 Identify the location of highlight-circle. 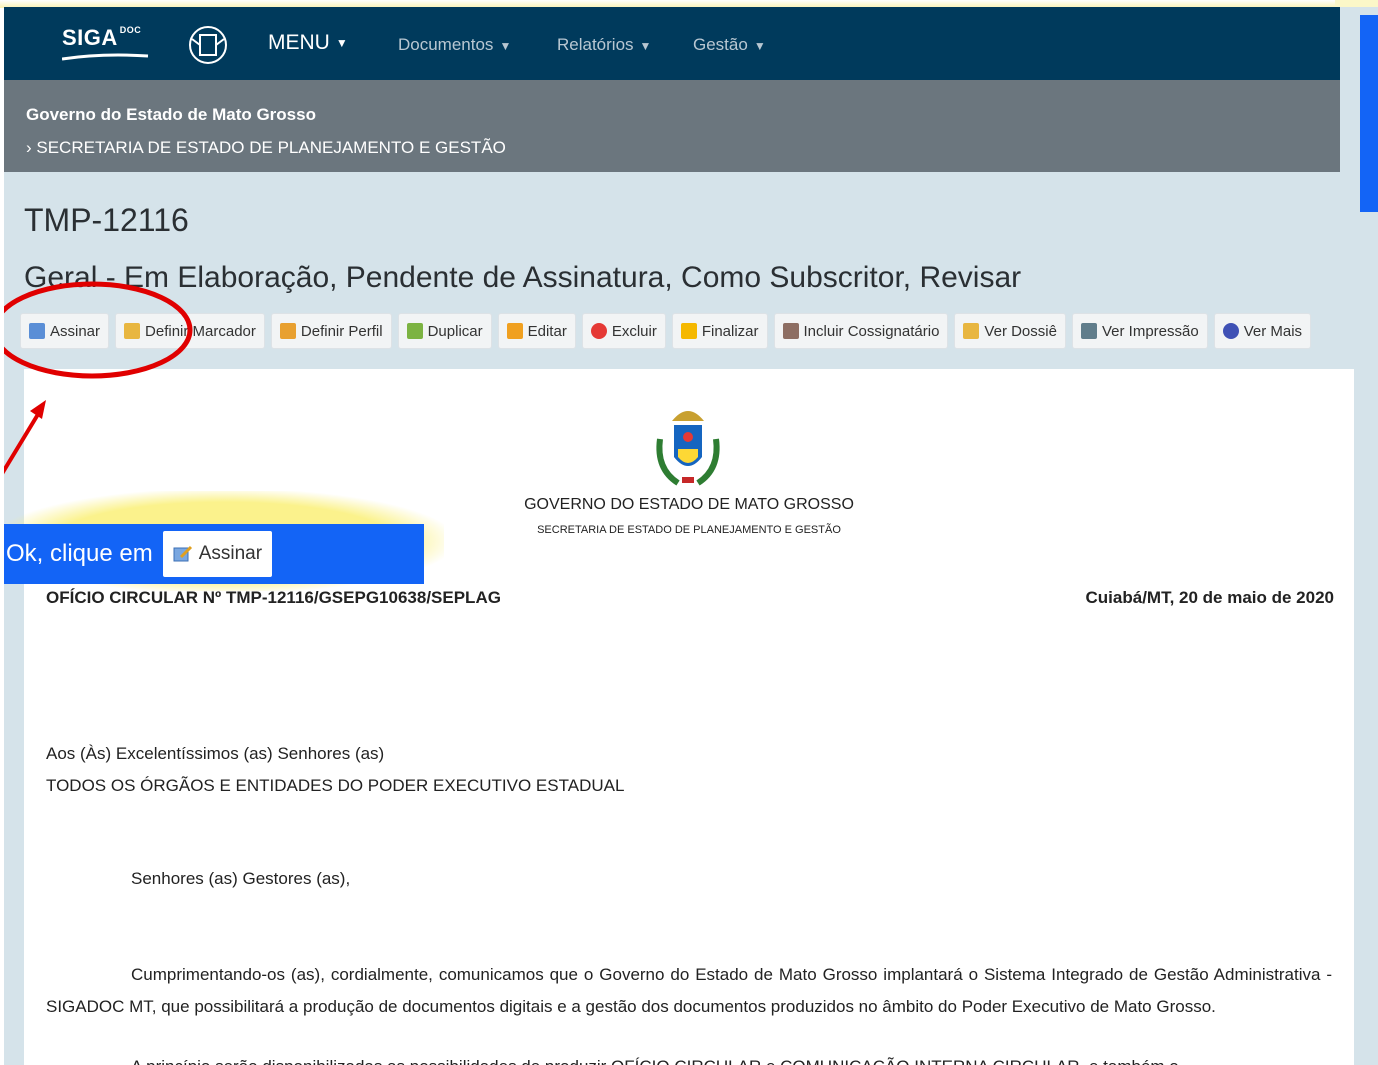
(98, 330).